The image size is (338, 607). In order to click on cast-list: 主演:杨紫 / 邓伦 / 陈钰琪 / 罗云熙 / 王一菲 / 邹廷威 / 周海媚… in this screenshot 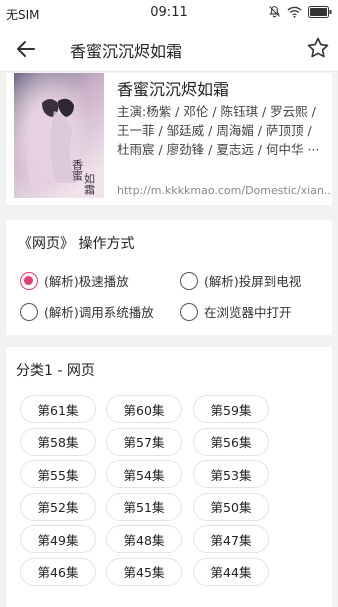, I will do `click(222, 130)`.